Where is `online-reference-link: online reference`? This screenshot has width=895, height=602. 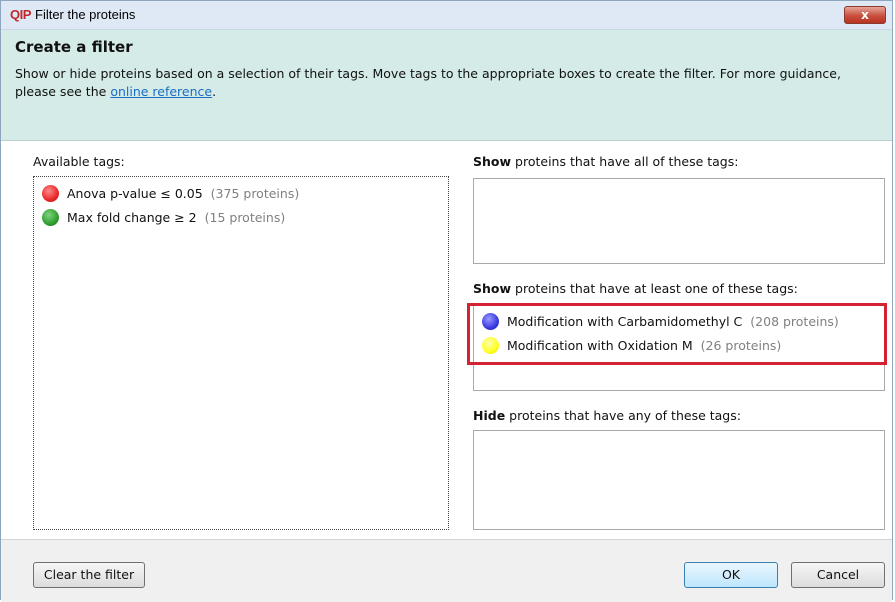
online-reference-link: online reference is located at coordinates (161, 91).